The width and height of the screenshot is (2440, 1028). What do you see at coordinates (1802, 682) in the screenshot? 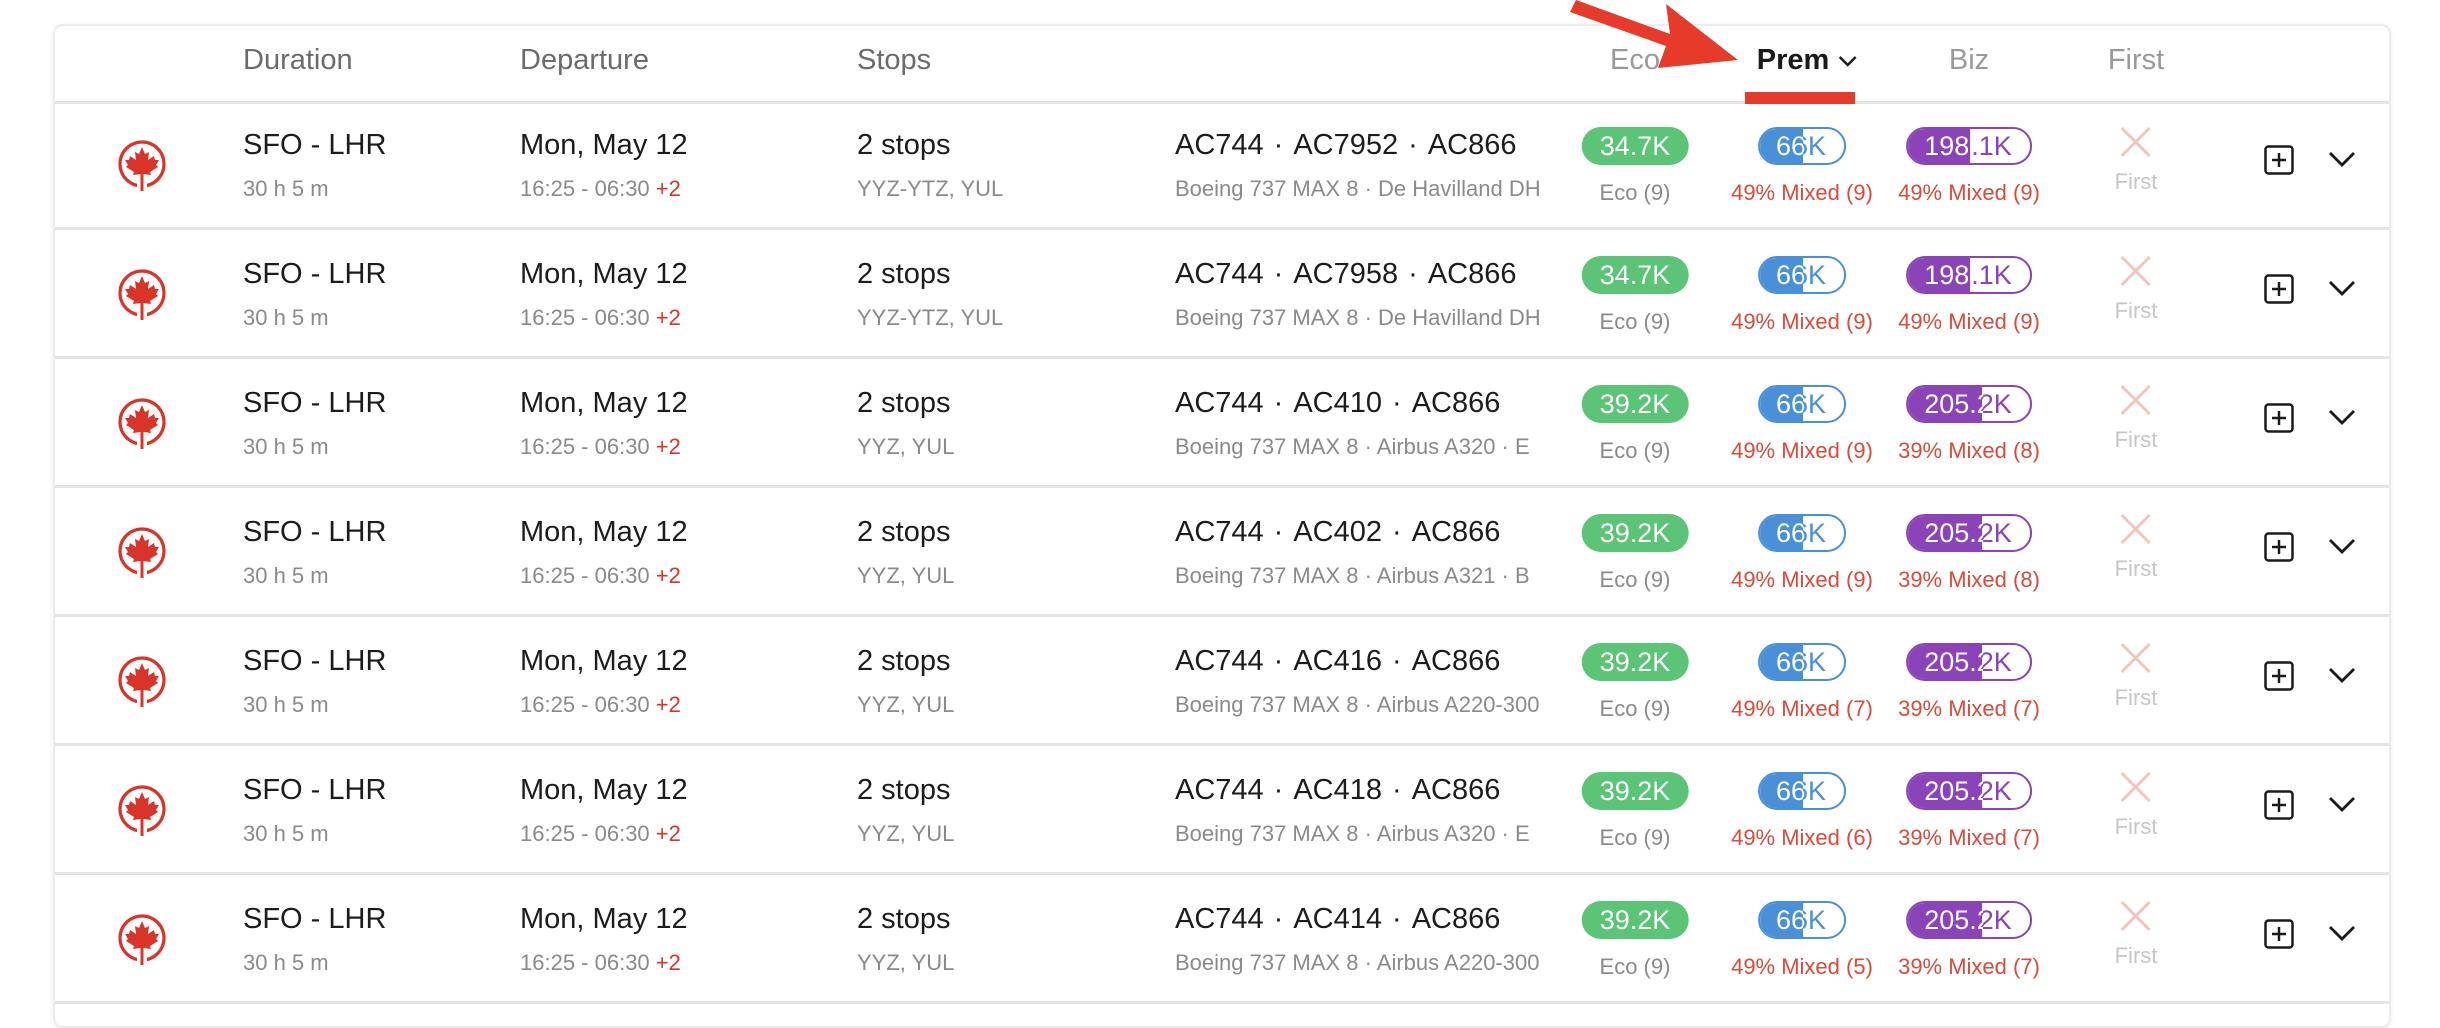
I see `prem-price: 66K66K 49% Mixed (7)` at bounding box center [1802, 682].